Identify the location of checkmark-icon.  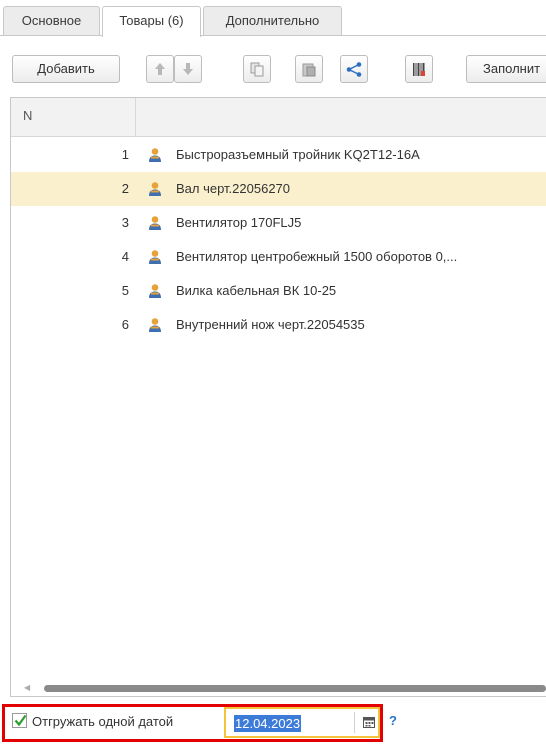
(20, 720).